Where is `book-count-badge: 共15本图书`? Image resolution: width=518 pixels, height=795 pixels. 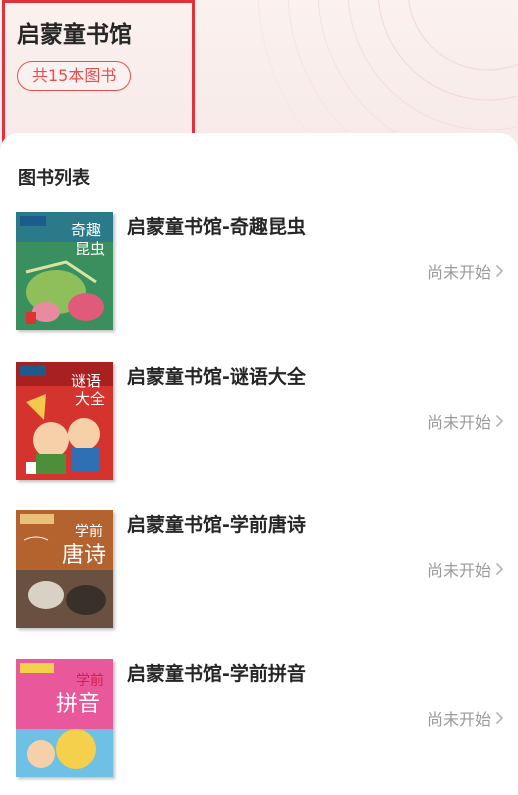 book-count-badge: 共15本图书 is located at coordinates (74, 76).